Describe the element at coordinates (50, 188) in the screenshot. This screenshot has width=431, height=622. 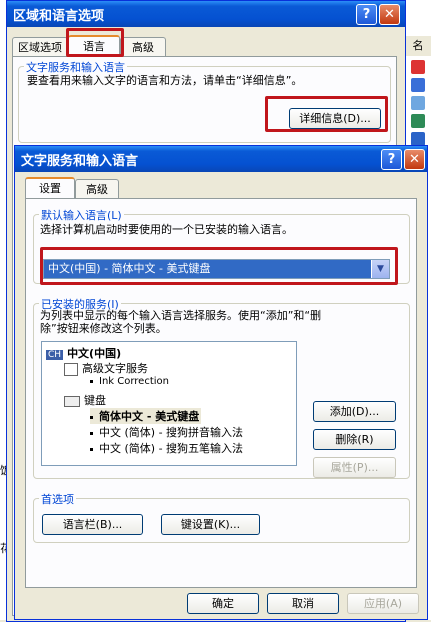
I see `tab-settings: 设置` at that location.